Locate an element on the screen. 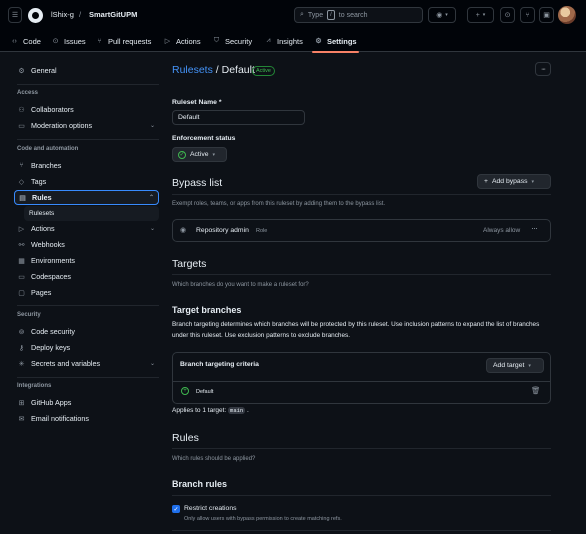  sidebar-item-label: Secrets and variables is located at coordinates (66, 363).